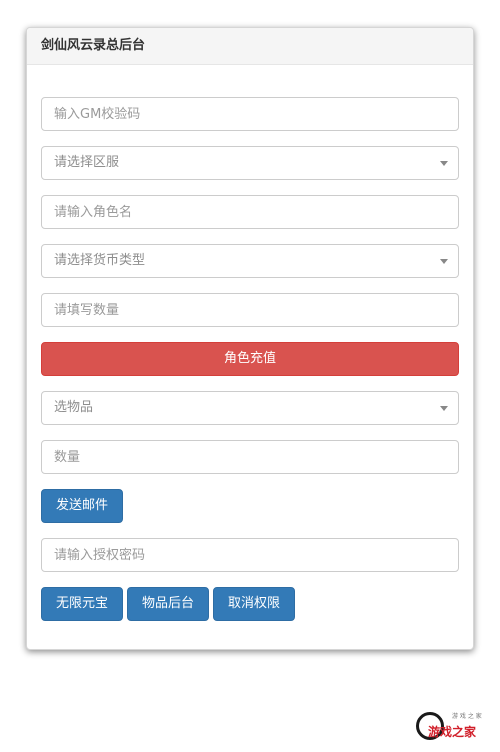 This screenshot has width=500, height=752. I want to click on site-logo: 游 戏 之 家 游戏之家, so click(455, 728).